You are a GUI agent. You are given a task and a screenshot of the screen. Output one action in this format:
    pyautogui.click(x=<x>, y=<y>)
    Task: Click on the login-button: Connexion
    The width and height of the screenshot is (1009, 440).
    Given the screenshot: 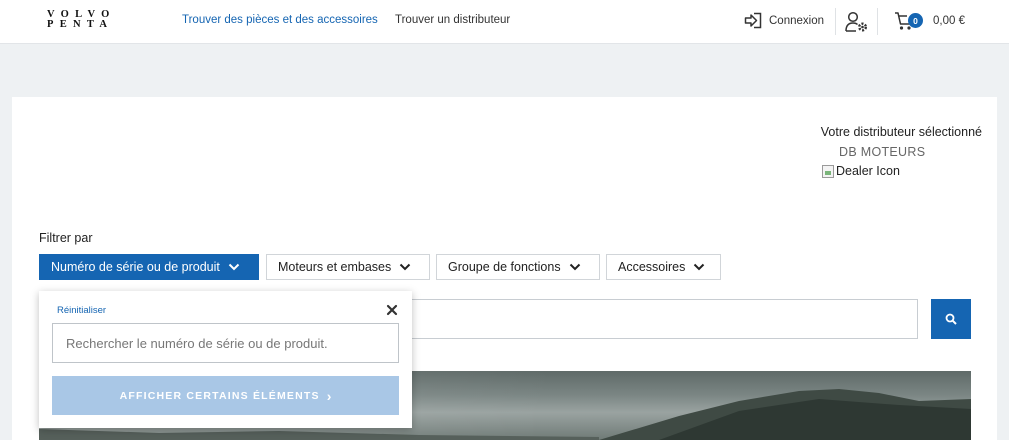 What is the action you would take?
    pyautogui.click(x=784, y=20)
    